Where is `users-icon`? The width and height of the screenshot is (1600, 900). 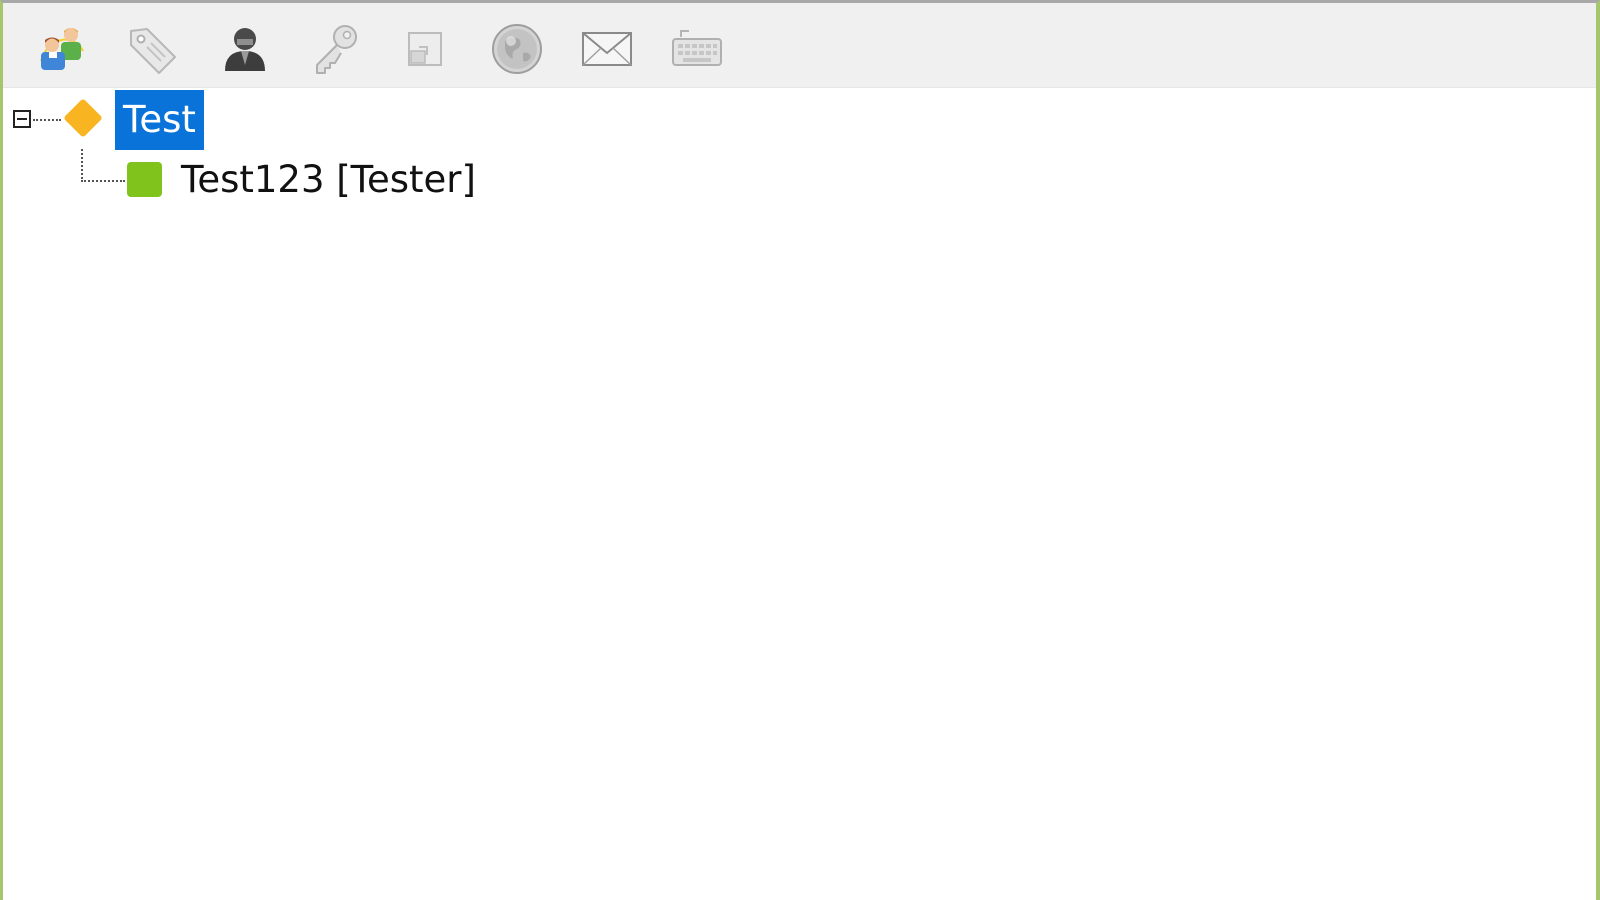 users-icon is located at coordinates (61, 49).